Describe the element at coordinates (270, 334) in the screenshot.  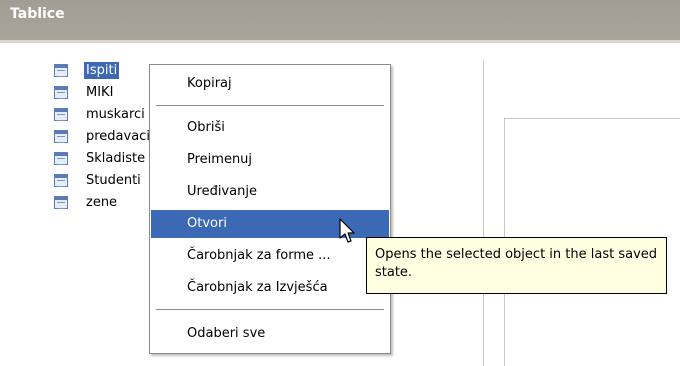
I see `menu-item-odaberi-sve: Odaberi sve` at that location.